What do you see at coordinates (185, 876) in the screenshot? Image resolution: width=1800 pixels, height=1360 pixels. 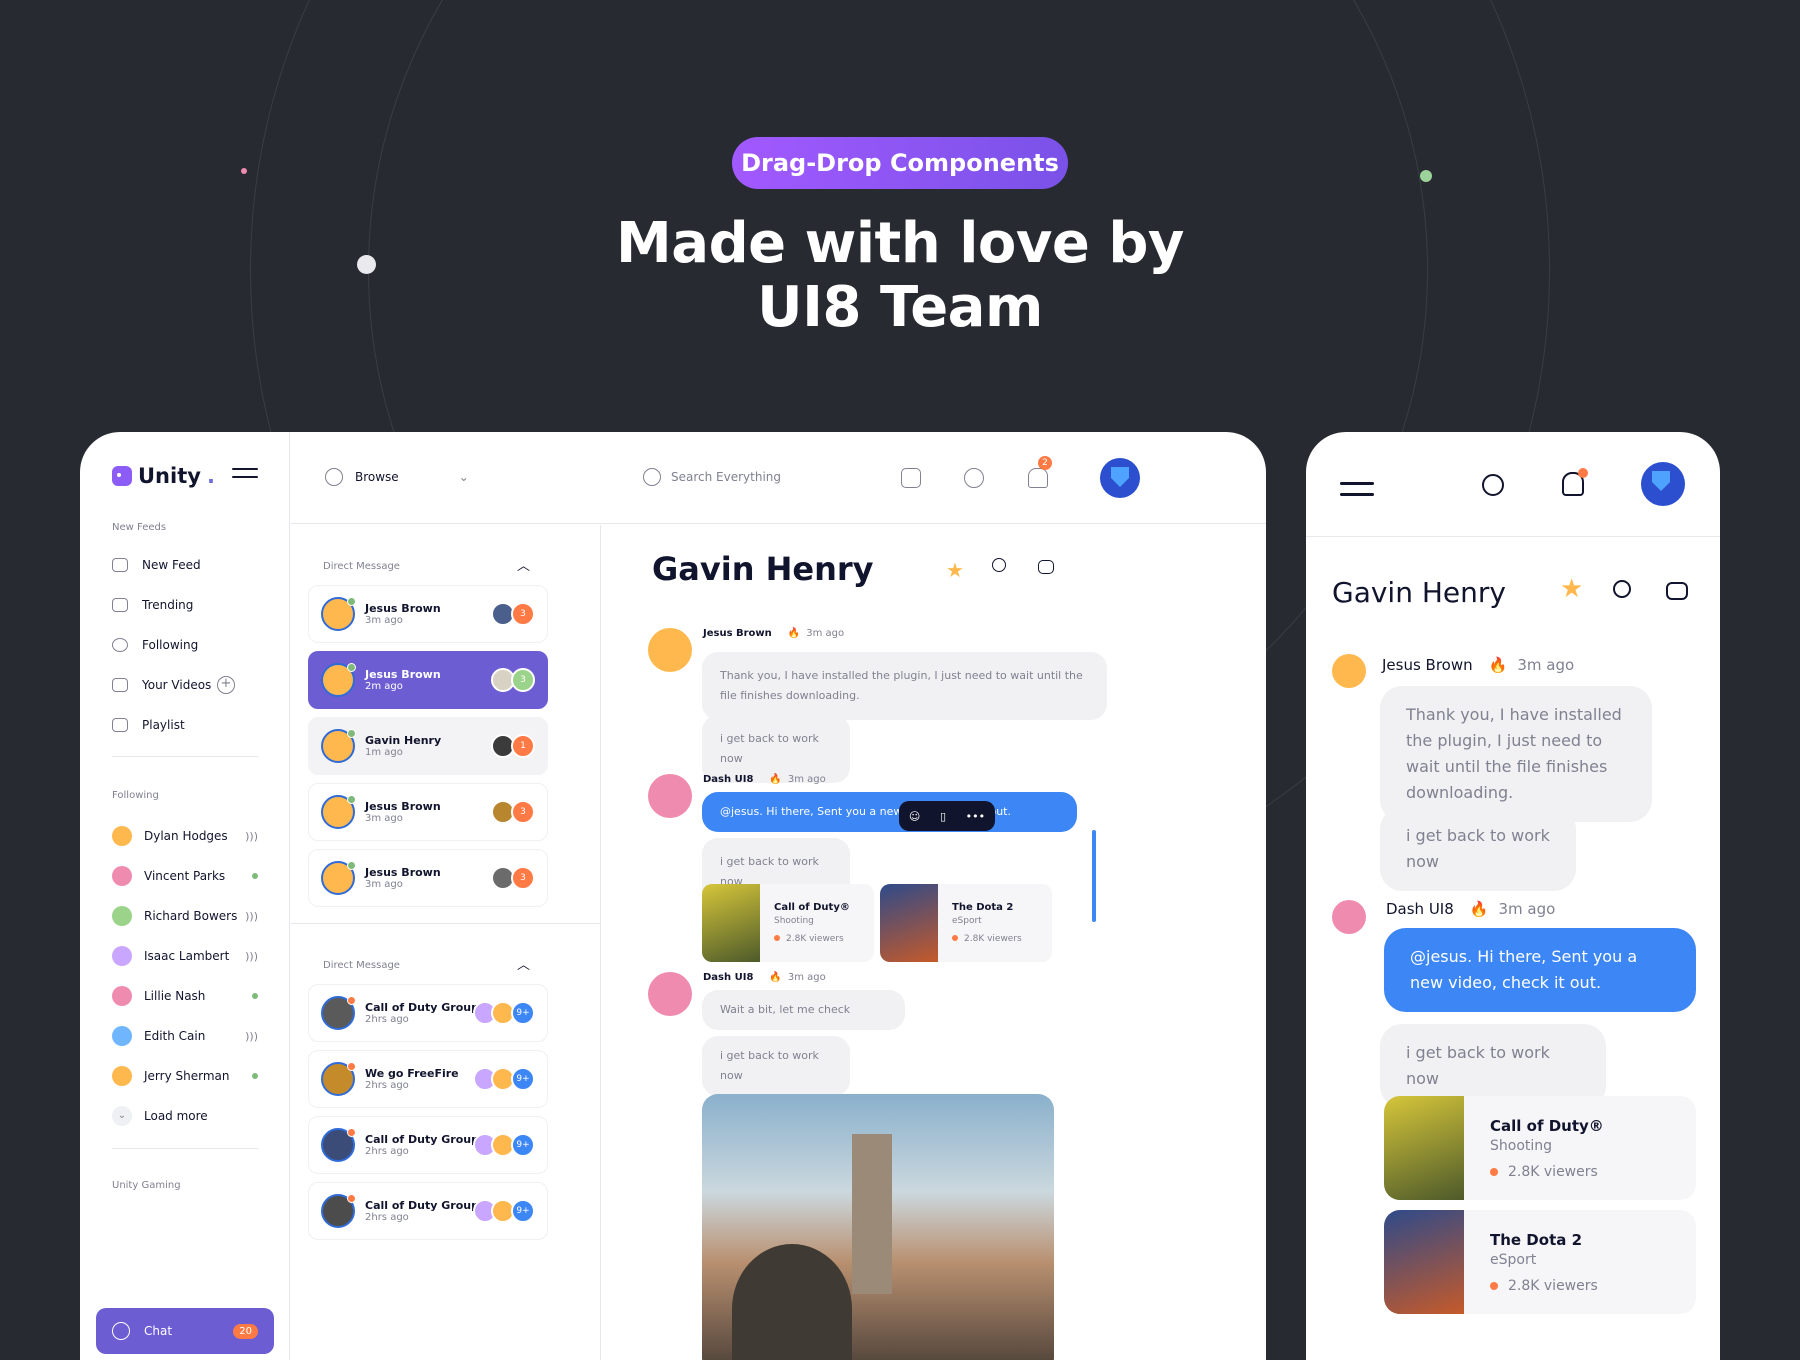 I see `following-item: Vincent Parks` at bounding box center [185, 876].